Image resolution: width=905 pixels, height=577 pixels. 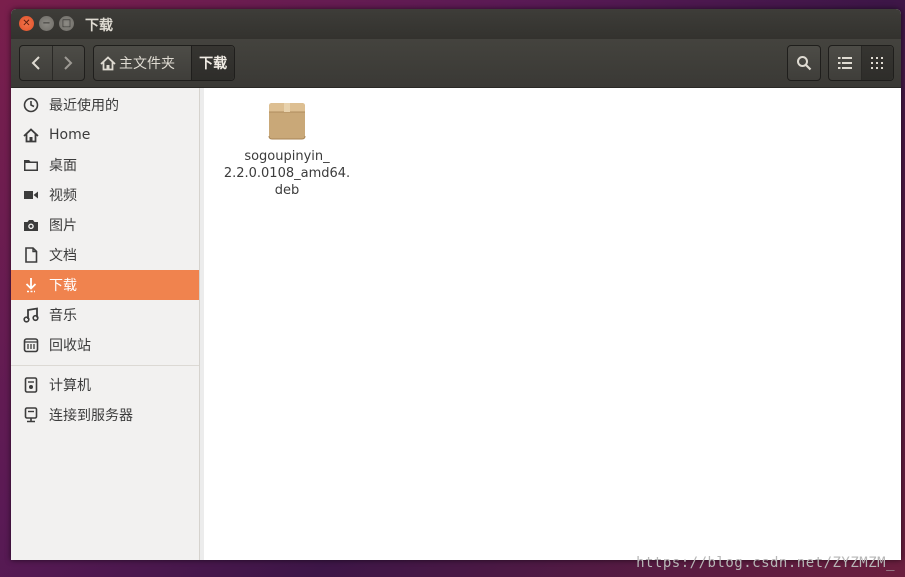 What do you see at coordinates (287, 121) in the screenshot?
I see `package-icon` at bounding box center [287, 121].